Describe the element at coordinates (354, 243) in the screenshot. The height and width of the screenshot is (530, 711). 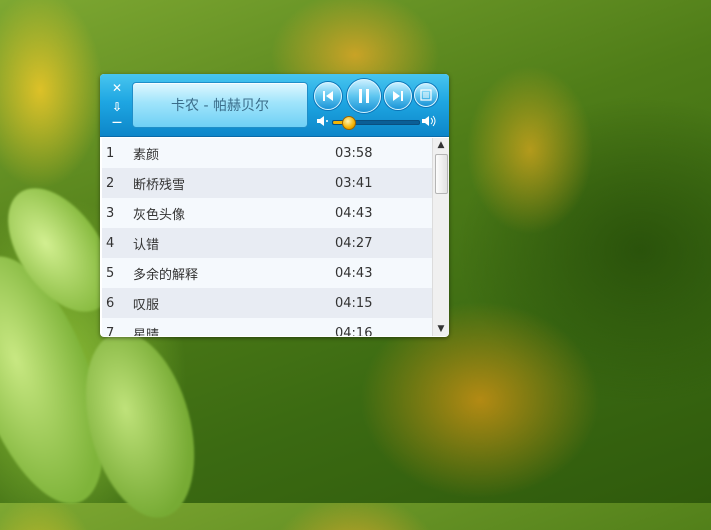
I see `track-duration: 04:27` at that location.